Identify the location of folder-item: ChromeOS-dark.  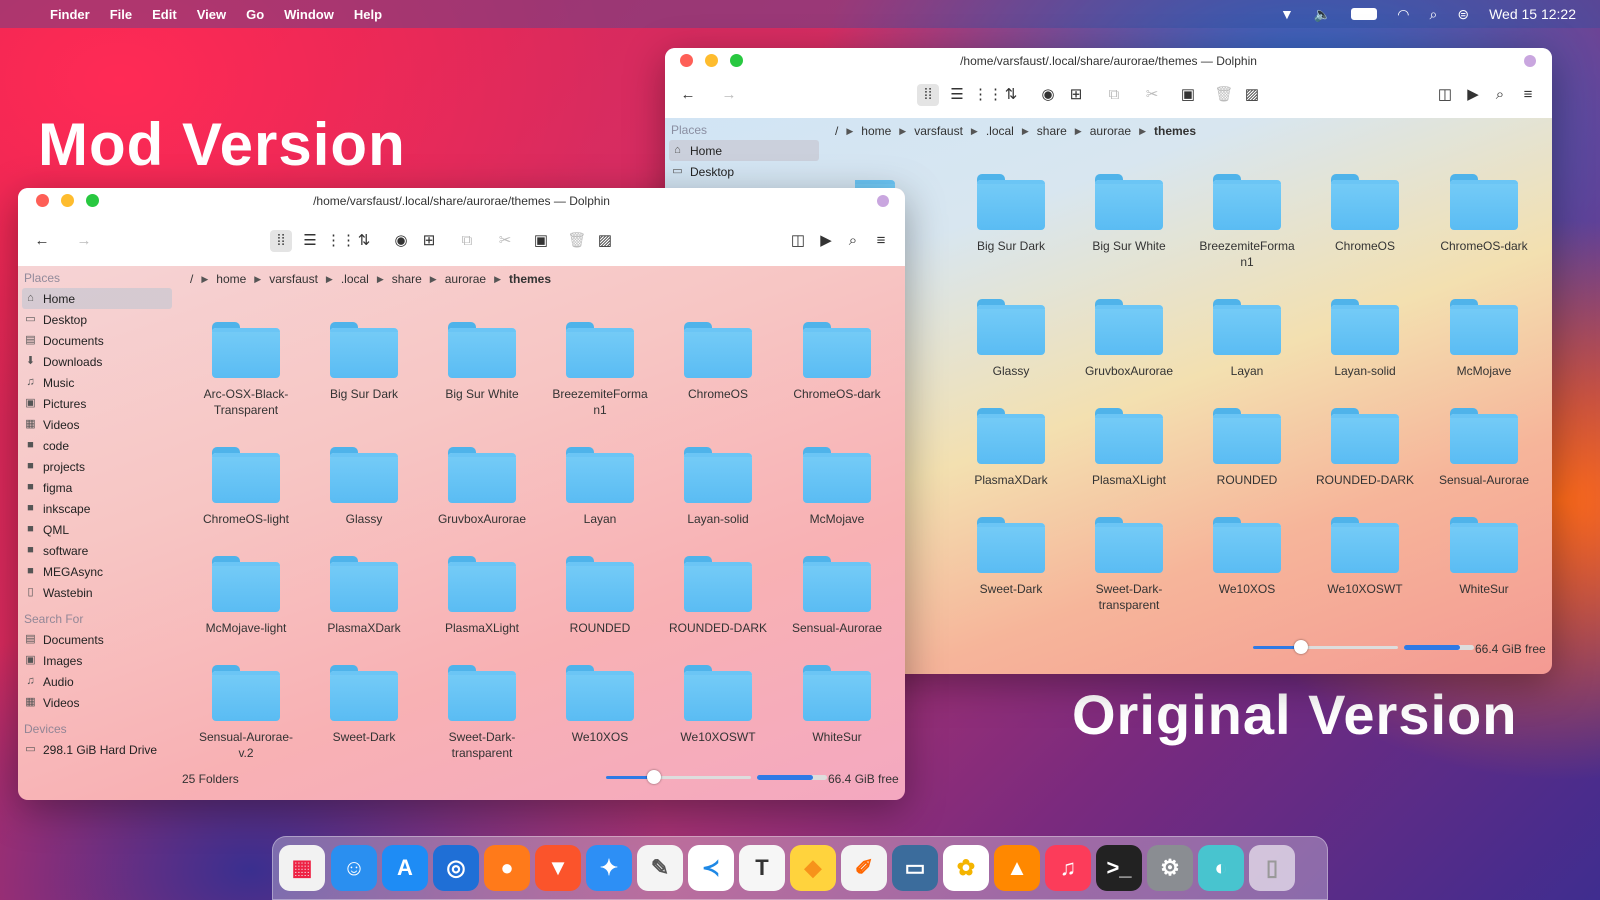
(837, 362).